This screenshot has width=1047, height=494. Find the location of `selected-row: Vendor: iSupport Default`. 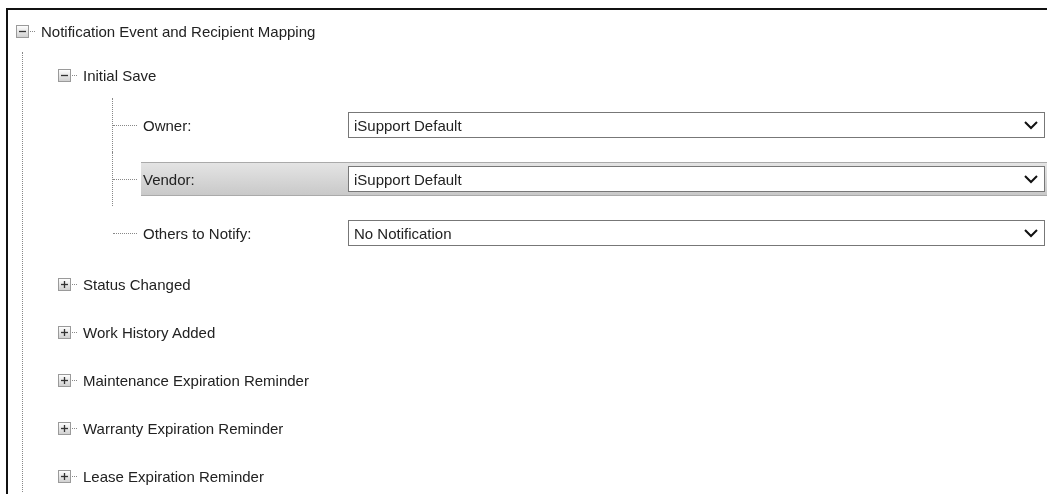

selected-row: Vendor: iSupport Default is located at coordinates (594, 179).